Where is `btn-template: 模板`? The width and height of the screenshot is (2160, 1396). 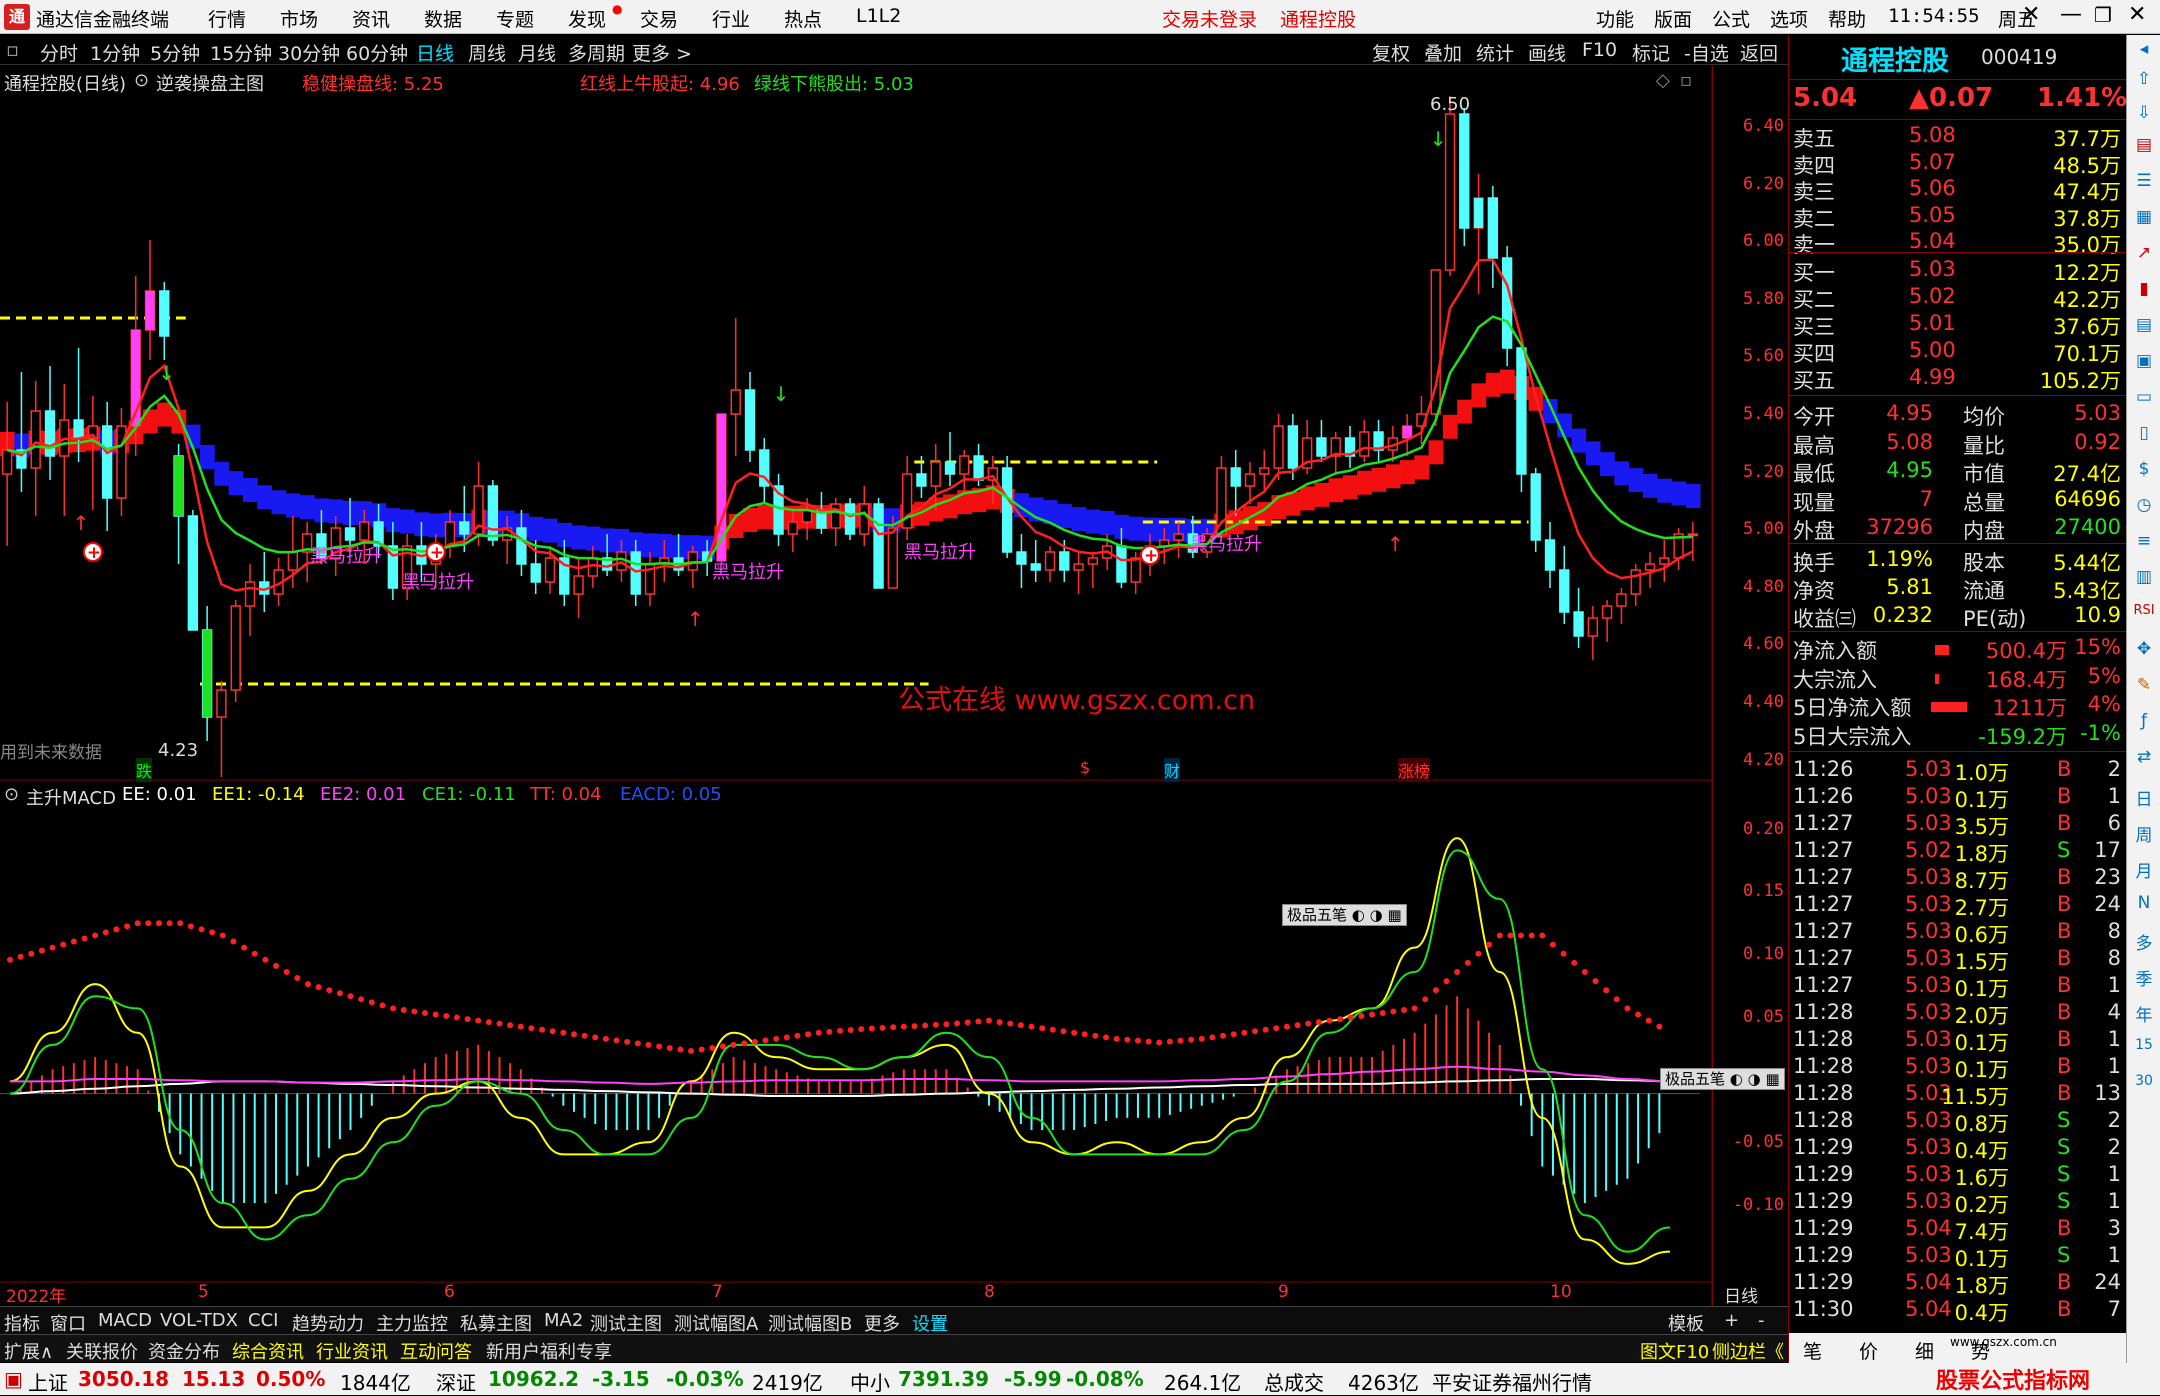
btn-template: 模板 is located at coordinates (1686, 1323).